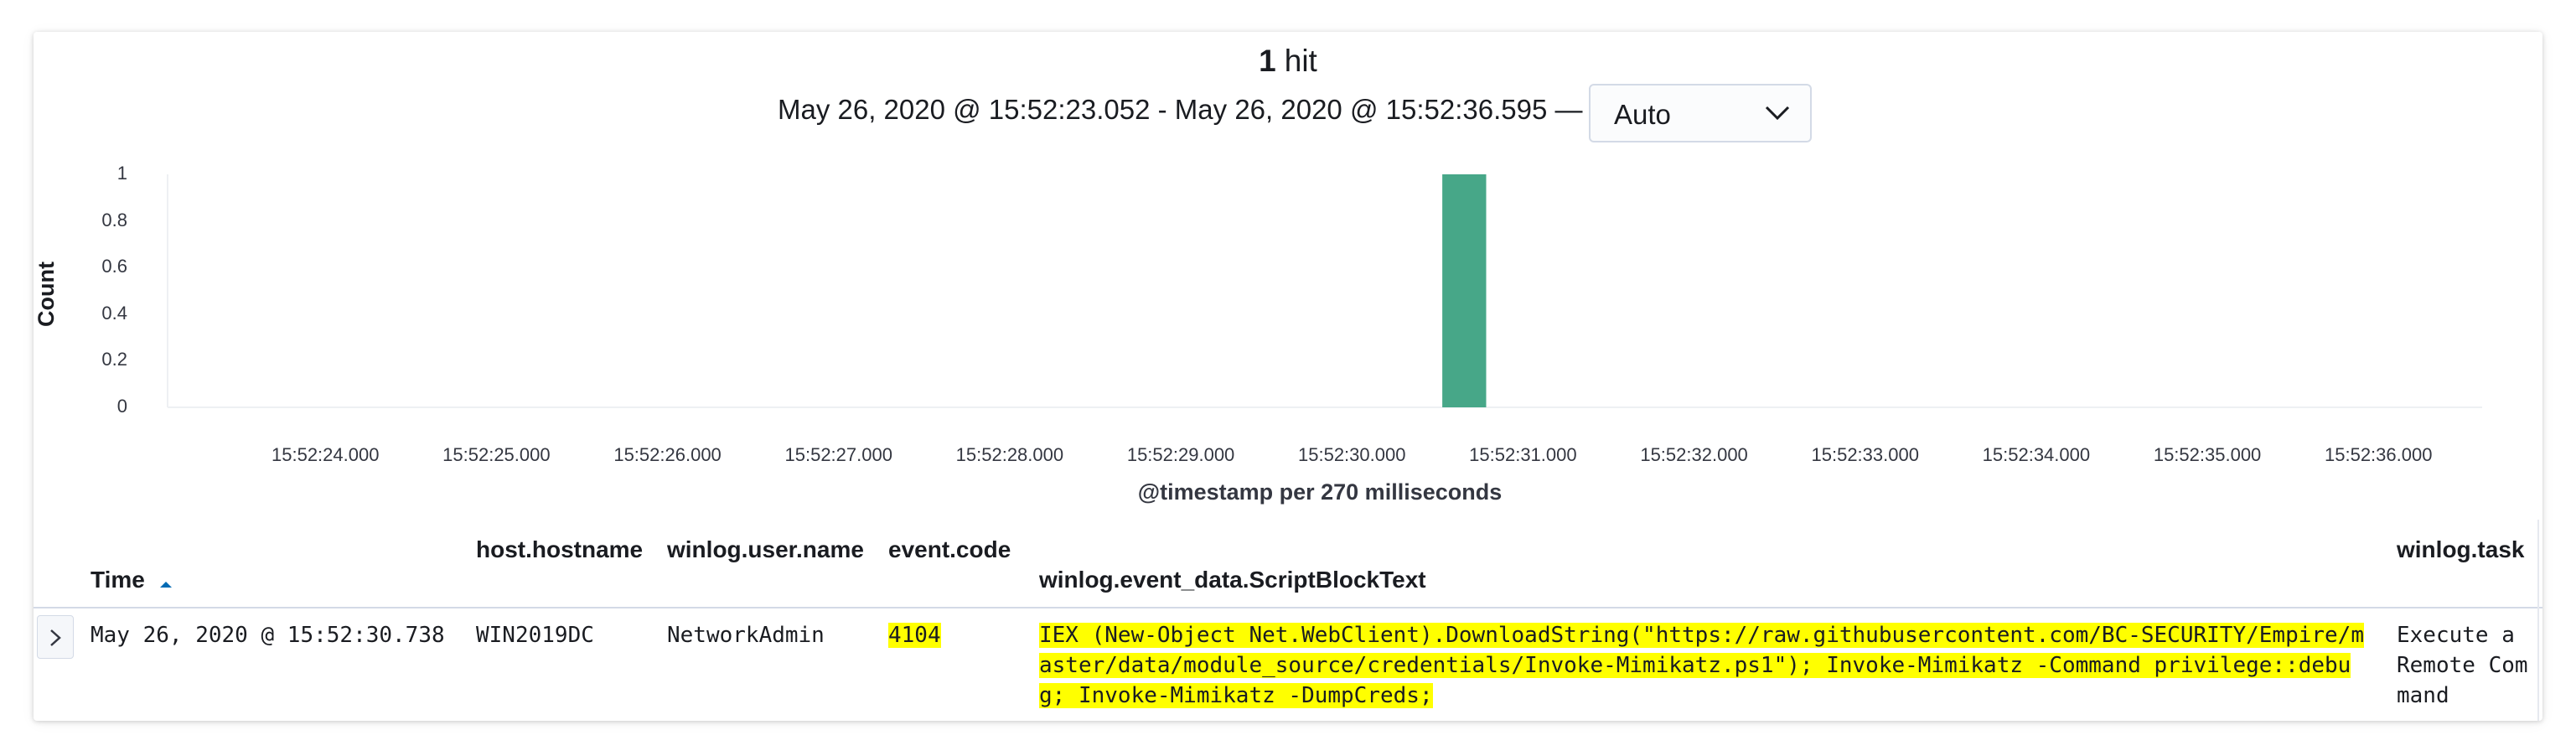 The width and height of the screenshot is (2576, 756). Describe the element at coordinates (1288, 607) in the screenshot. I see `table-header-divider` at that location.